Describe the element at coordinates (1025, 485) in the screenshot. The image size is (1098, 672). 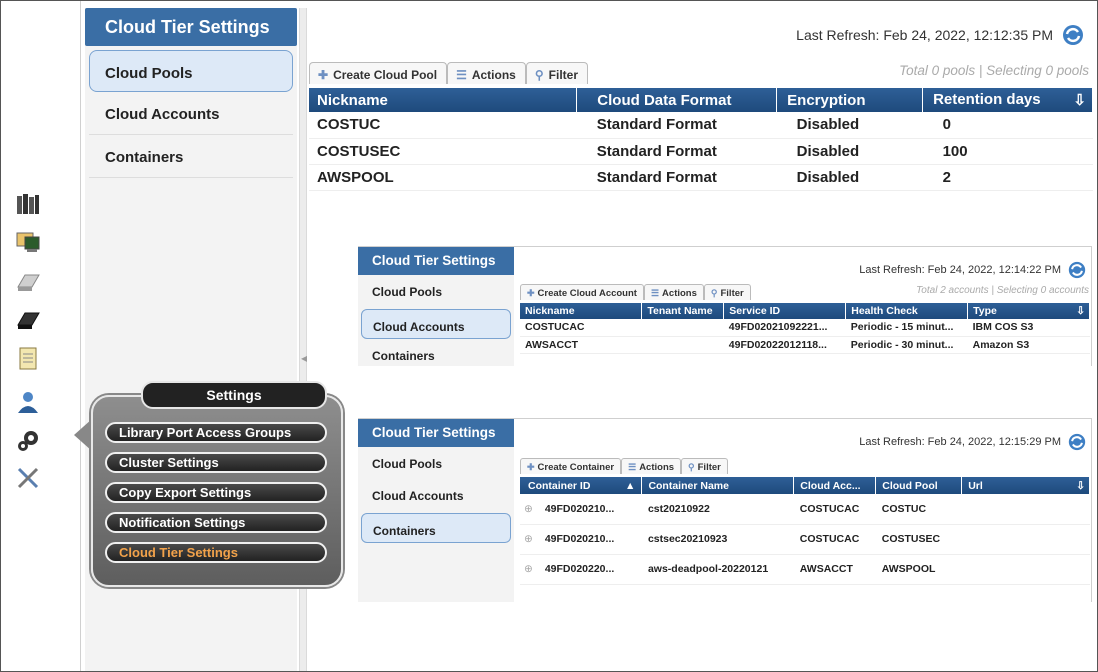
I see `column-header-url: Url ⇩` at that location.